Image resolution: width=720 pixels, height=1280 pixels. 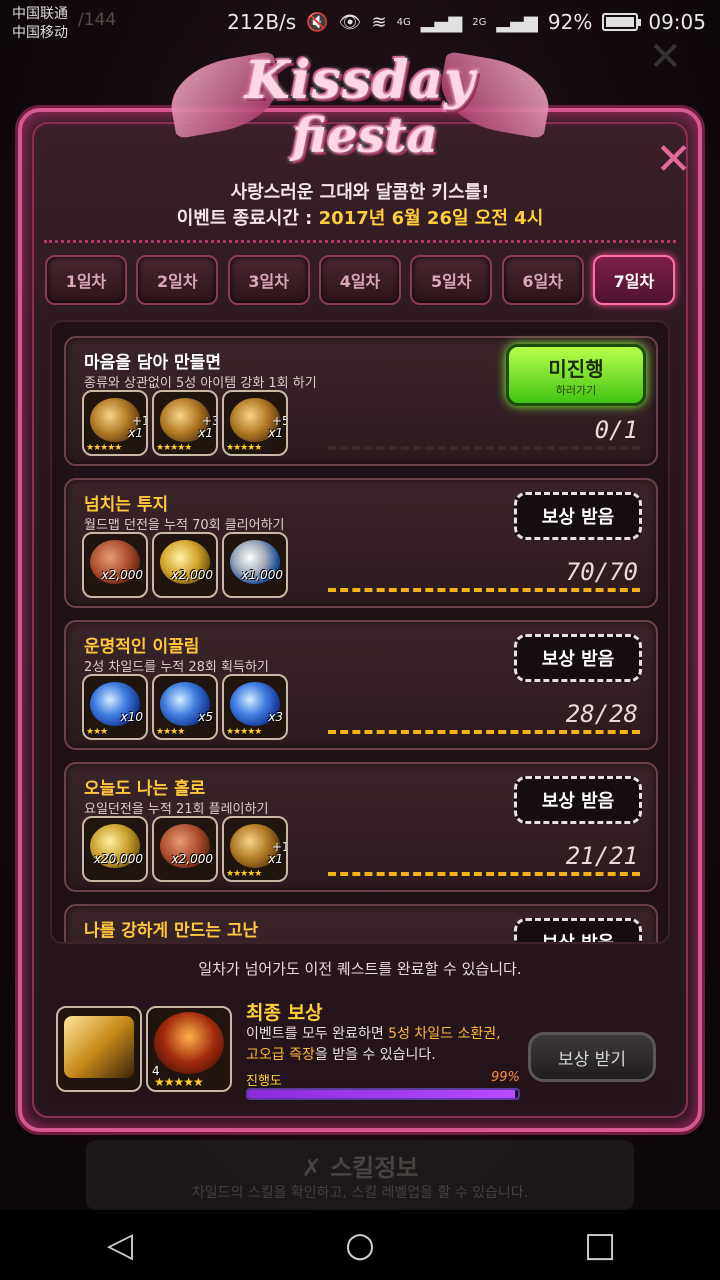 I want to click on tab-day-6: 6일차, so click(x=542, y=280).